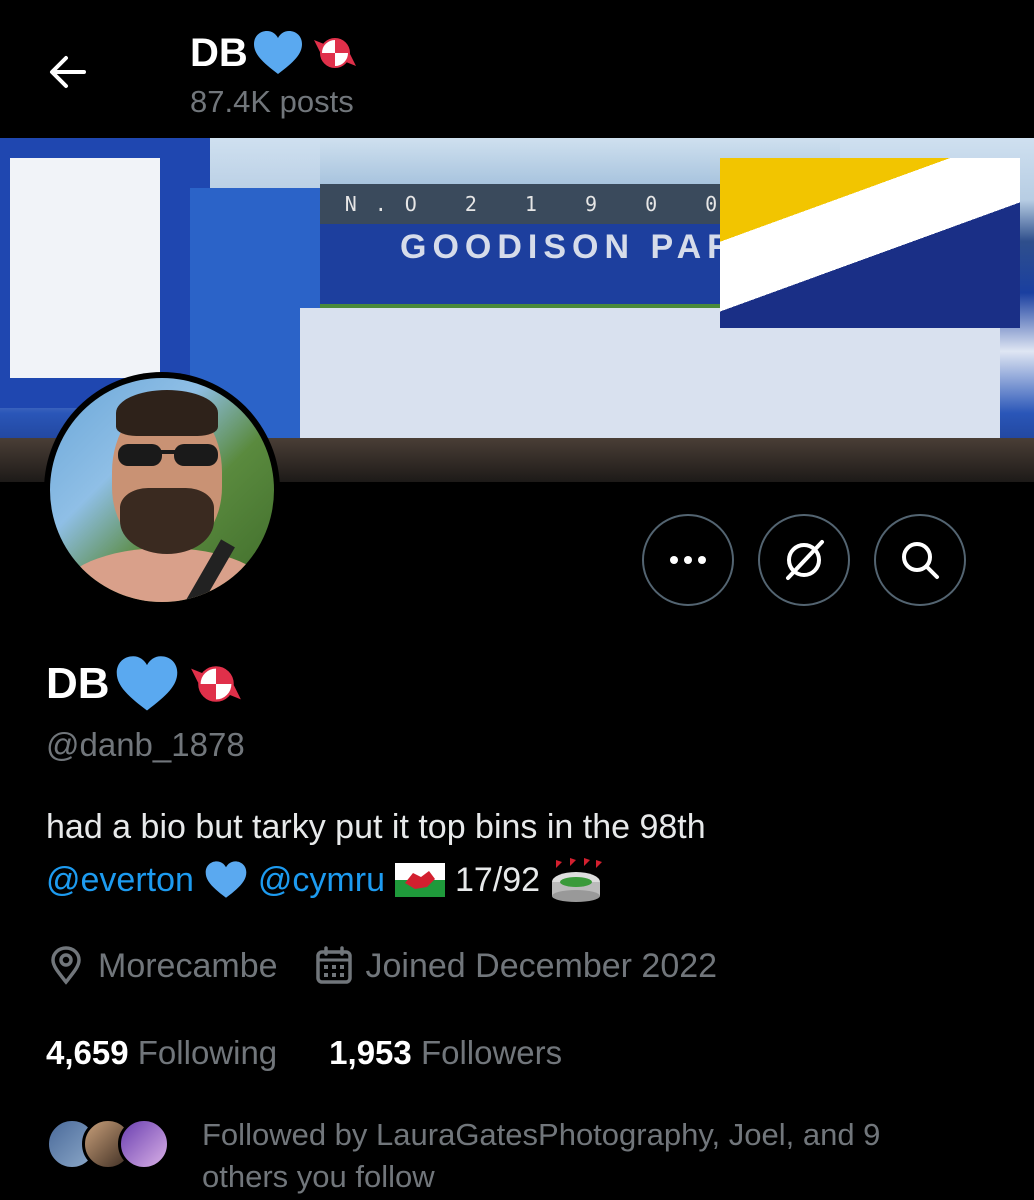 Image resolution: width=1034 pixels, height=1200 pixels. I want to click on followers-count: 1,953, so click(370, 1052).